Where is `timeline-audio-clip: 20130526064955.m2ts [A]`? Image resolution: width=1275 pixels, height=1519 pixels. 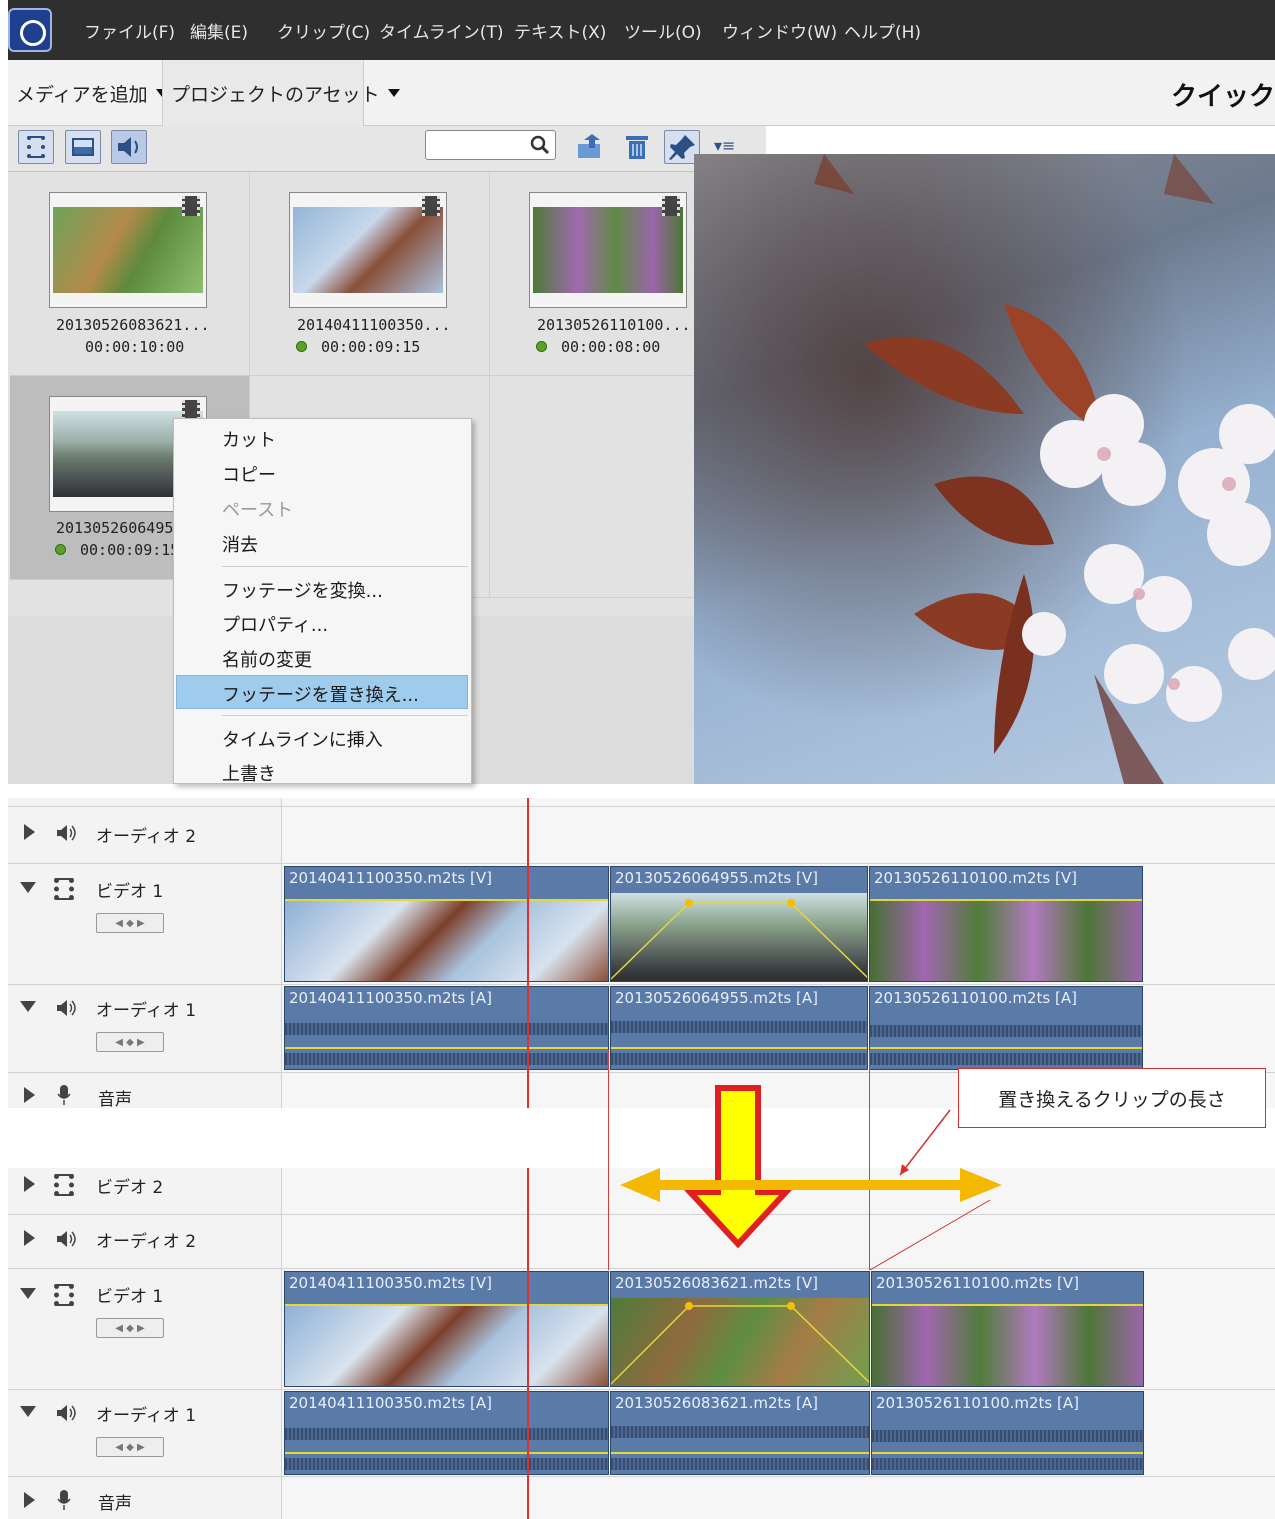 timeline-audio-clip: 20130526064955.m2ts [A] is located at coordinates (739, 1028).